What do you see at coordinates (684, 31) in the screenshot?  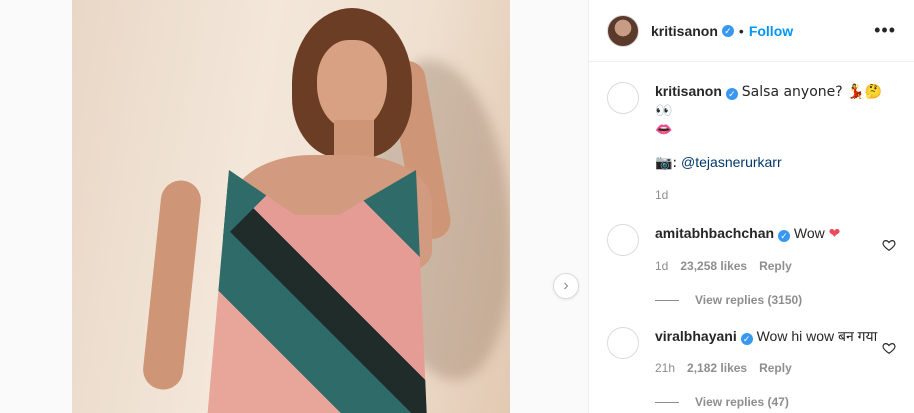 I see `author-username: kritisanon` at bounding box center [684, 31].